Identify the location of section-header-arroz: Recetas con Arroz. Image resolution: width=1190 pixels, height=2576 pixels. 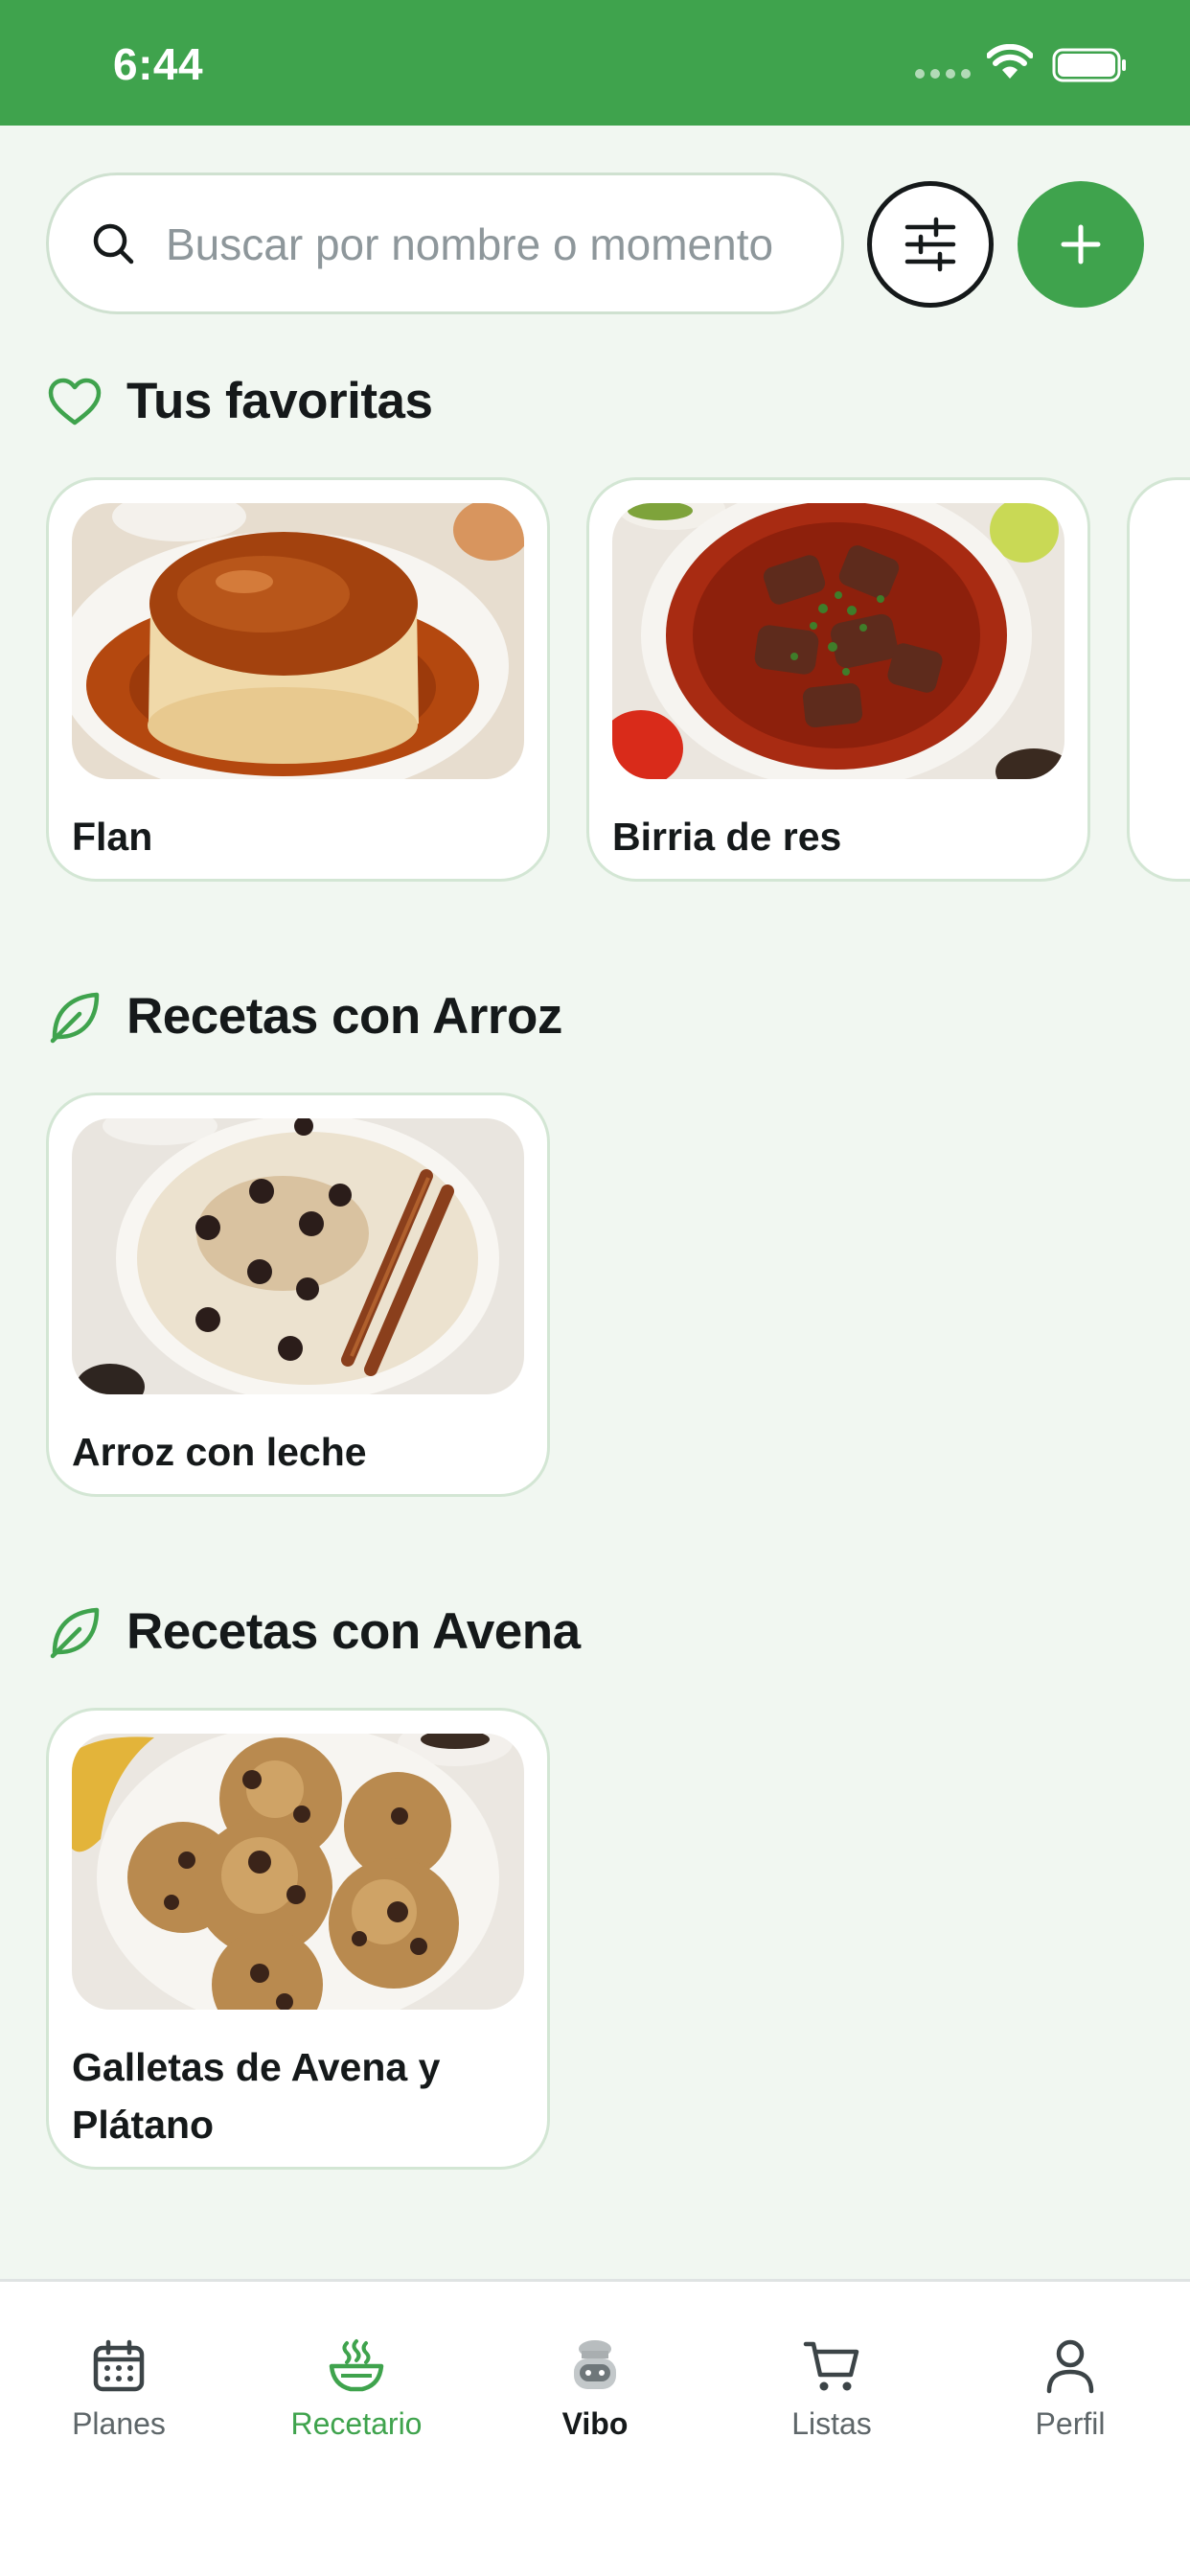
(304, 1016).